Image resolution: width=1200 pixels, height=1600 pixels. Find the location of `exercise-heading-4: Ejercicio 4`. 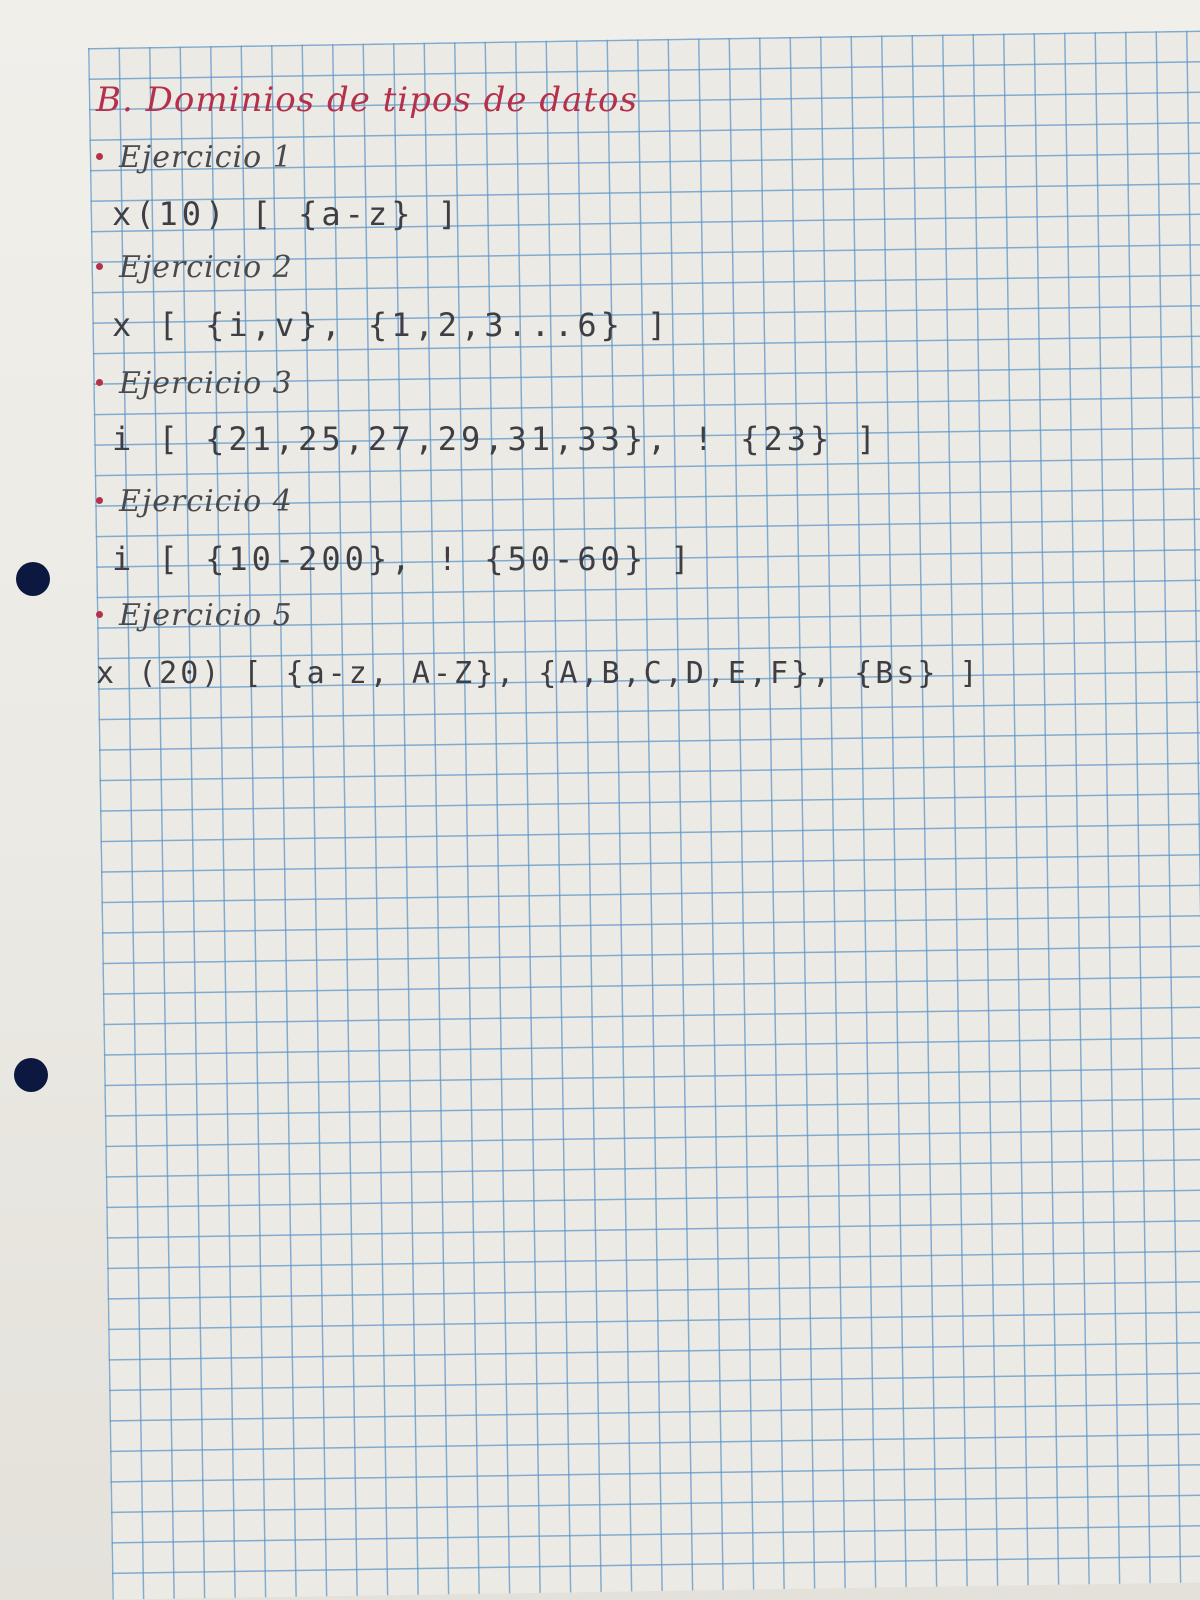

exercise-heading-4: Ejercicio 4 is located at coordinates (194, 501).